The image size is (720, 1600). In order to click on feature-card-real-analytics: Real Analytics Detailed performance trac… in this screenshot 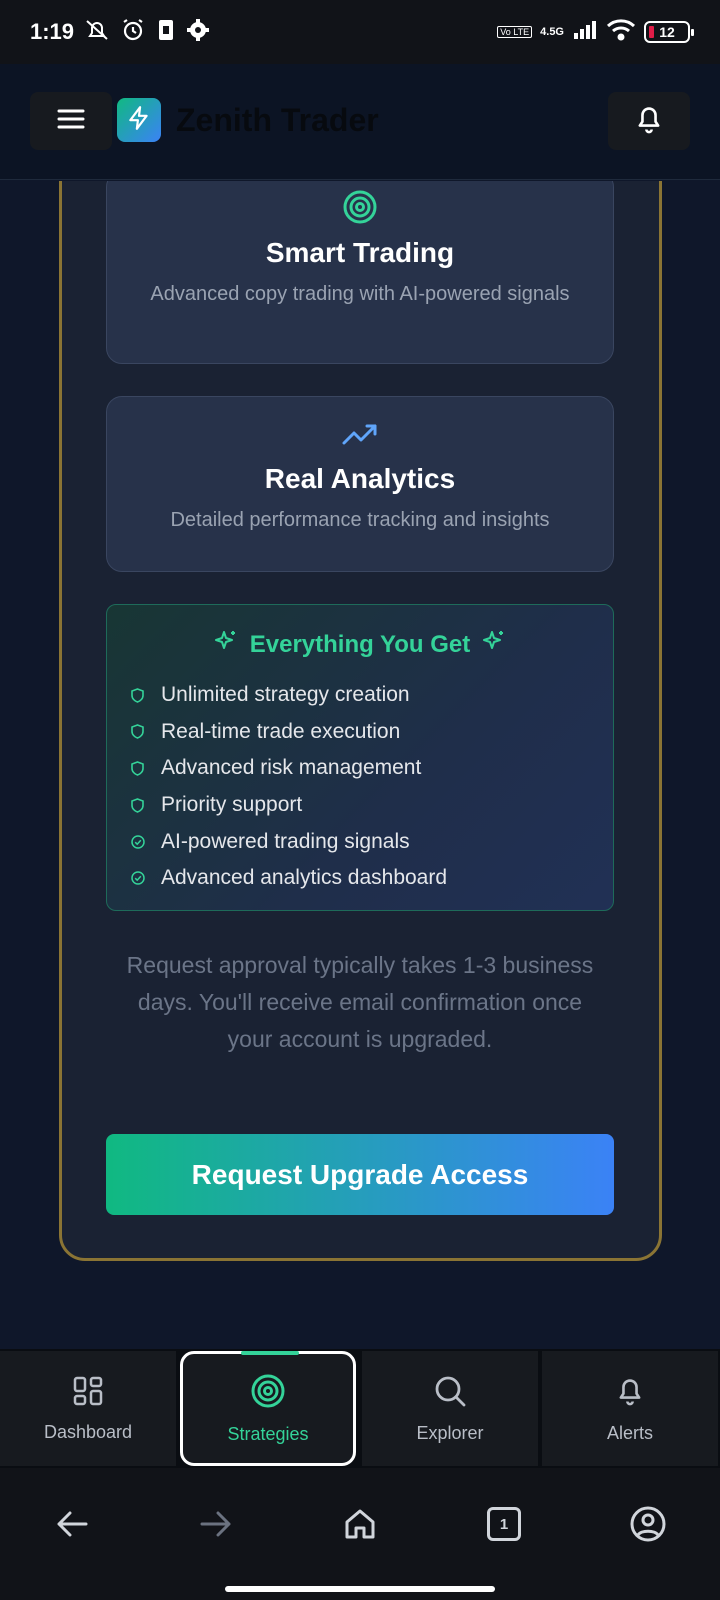, I will do `click(360, 484)`.